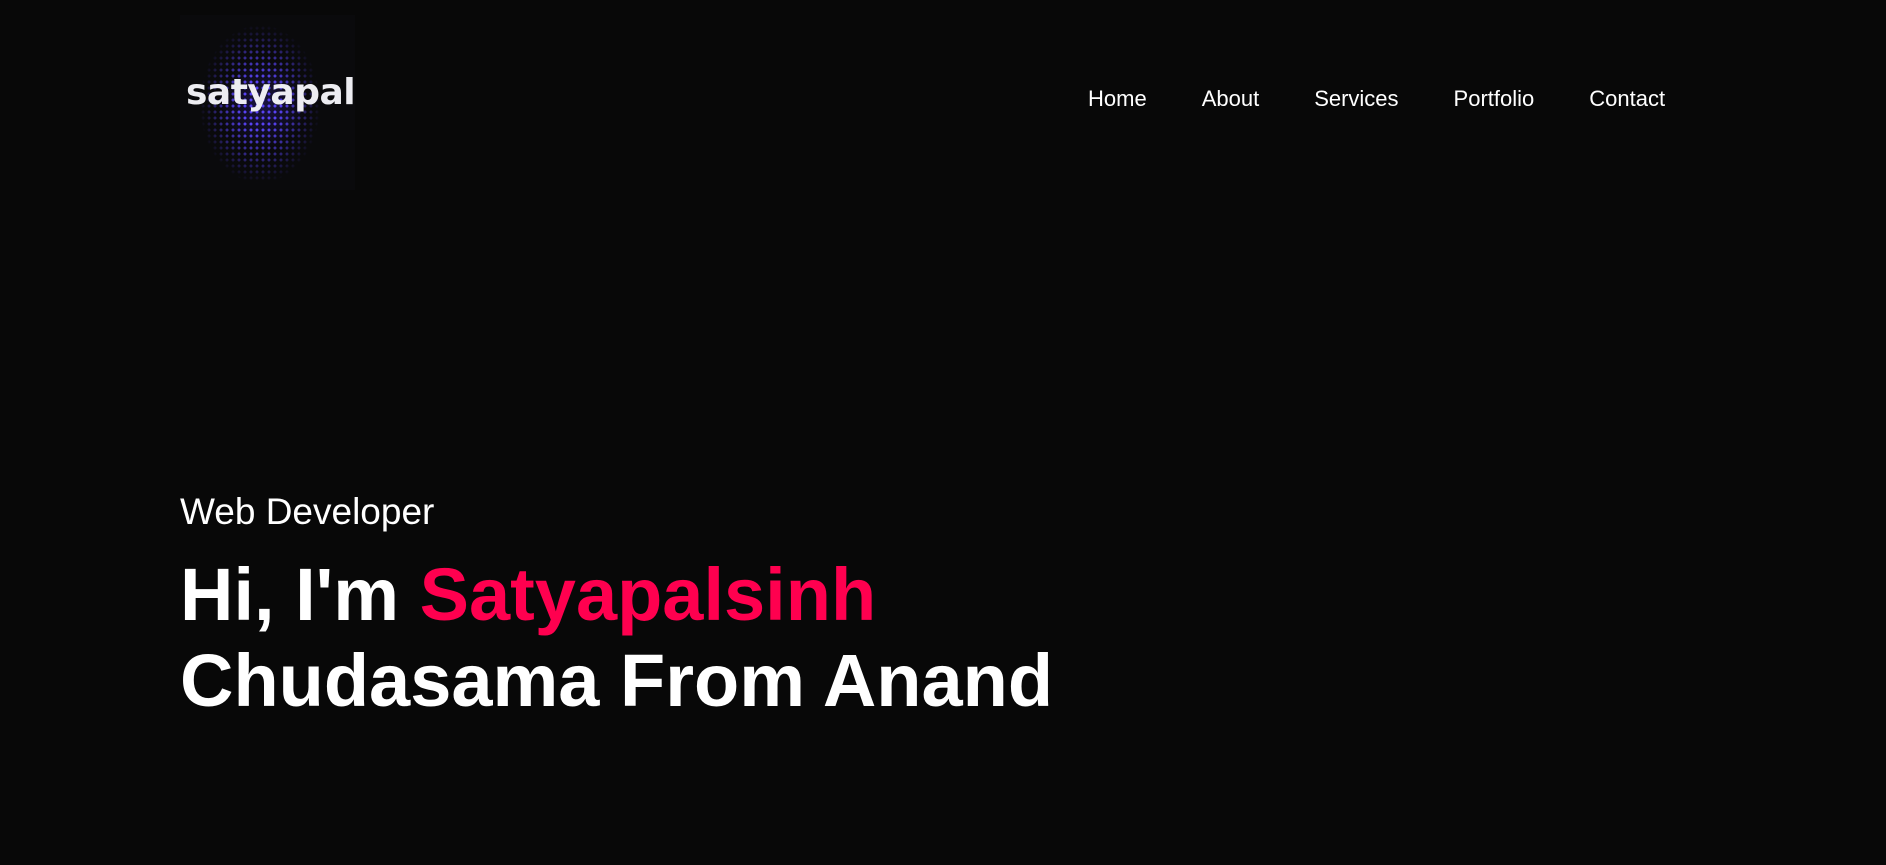 The image size is (1886, 865). Describe the element at coordinates (1494, 99) in the screenshot. I see `nav-link-portfolio: Portfolio` at that location.